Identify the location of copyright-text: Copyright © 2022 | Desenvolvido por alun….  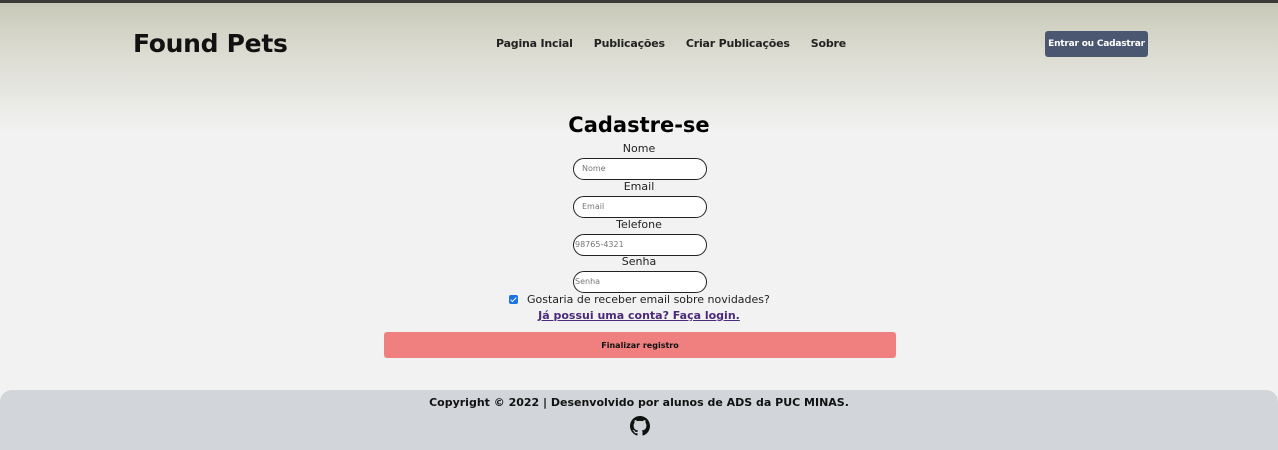
(639, 402).